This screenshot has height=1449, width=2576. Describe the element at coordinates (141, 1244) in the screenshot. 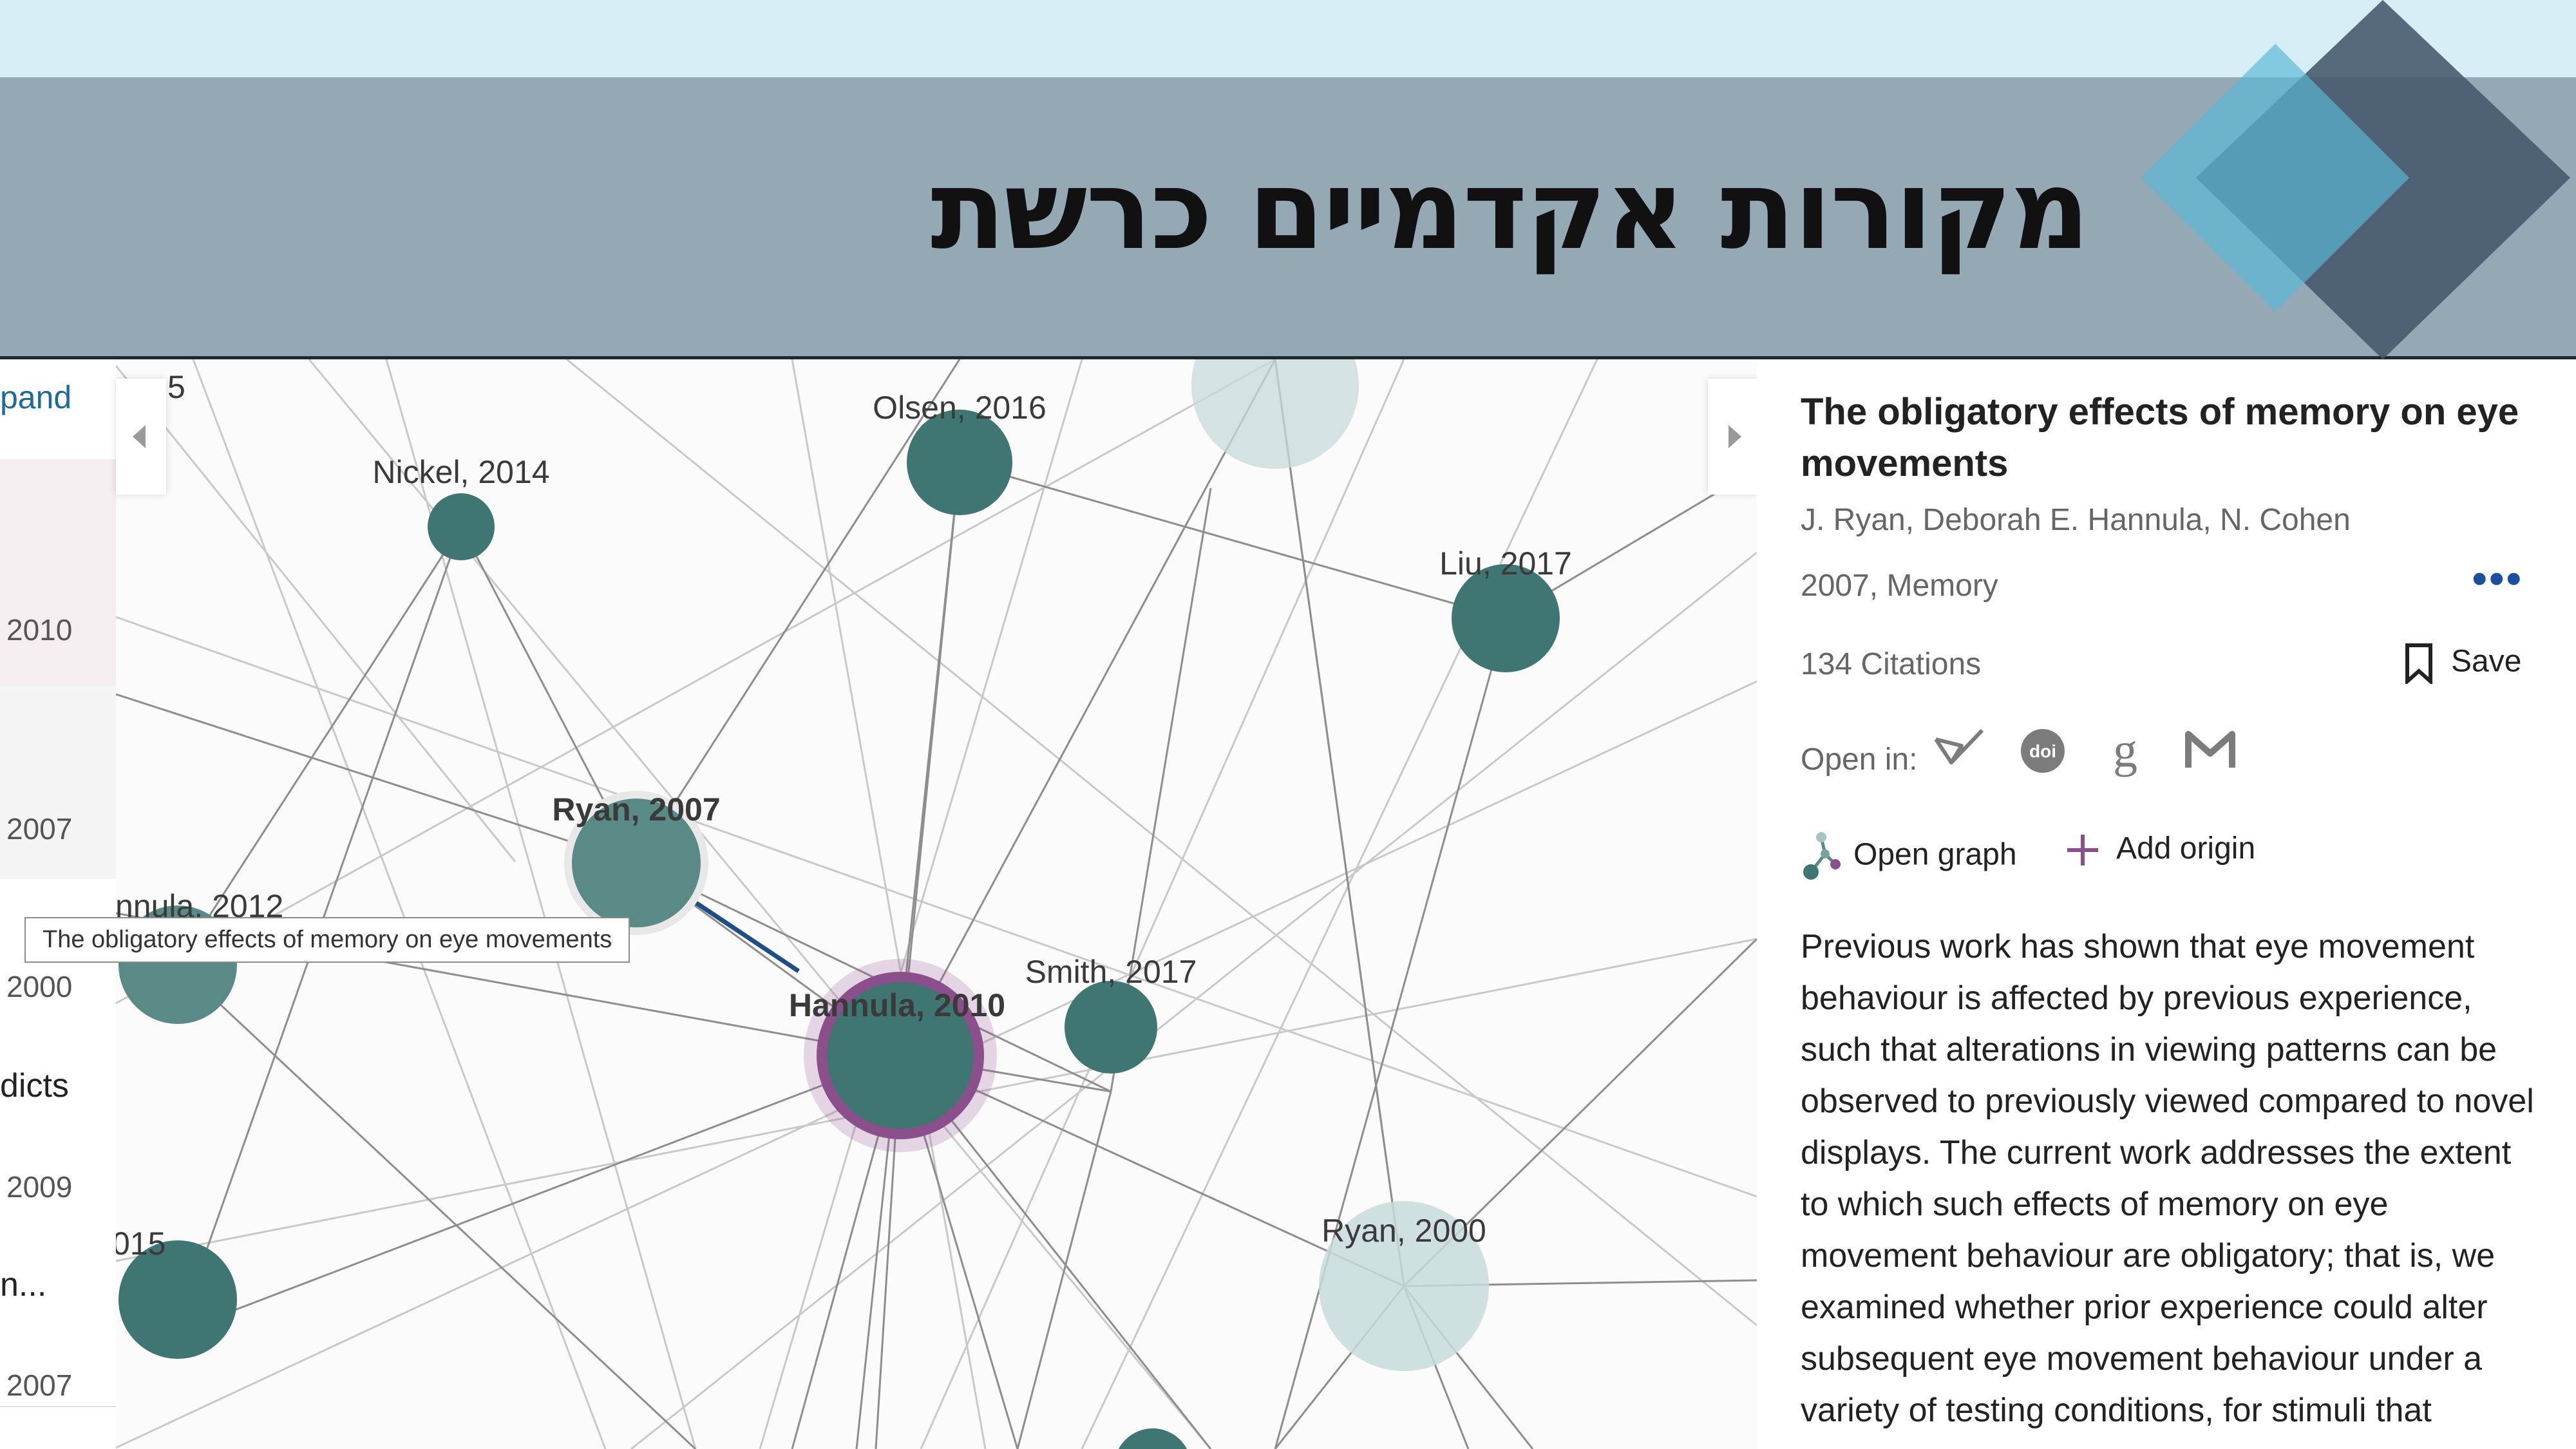

I see `node-label: 015` at that location.